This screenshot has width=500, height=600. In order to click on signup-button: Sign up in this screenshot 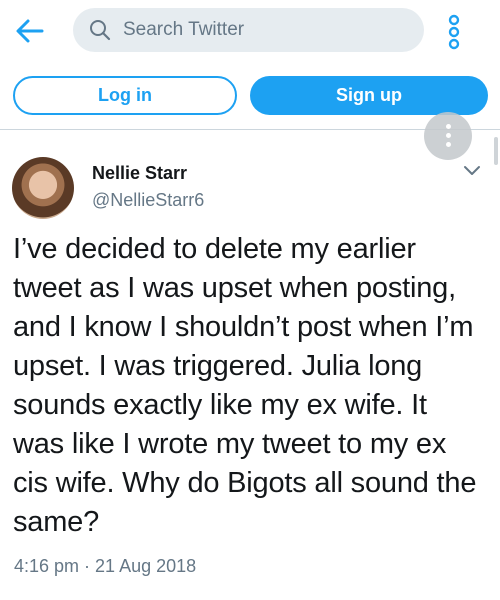, I will do `click(369, 95)`.